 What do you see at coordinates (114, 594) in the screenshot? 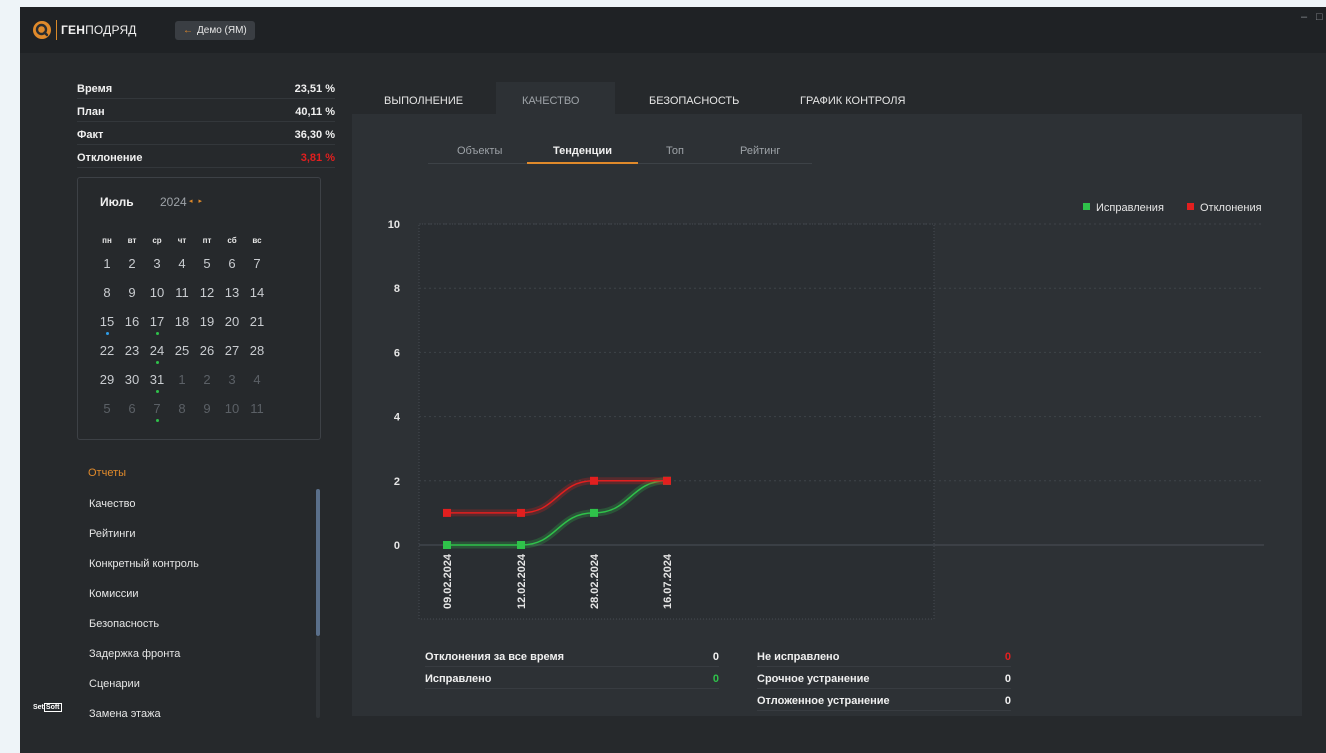
I see `report-link: Комиссии` at bounding box center [114, 594].